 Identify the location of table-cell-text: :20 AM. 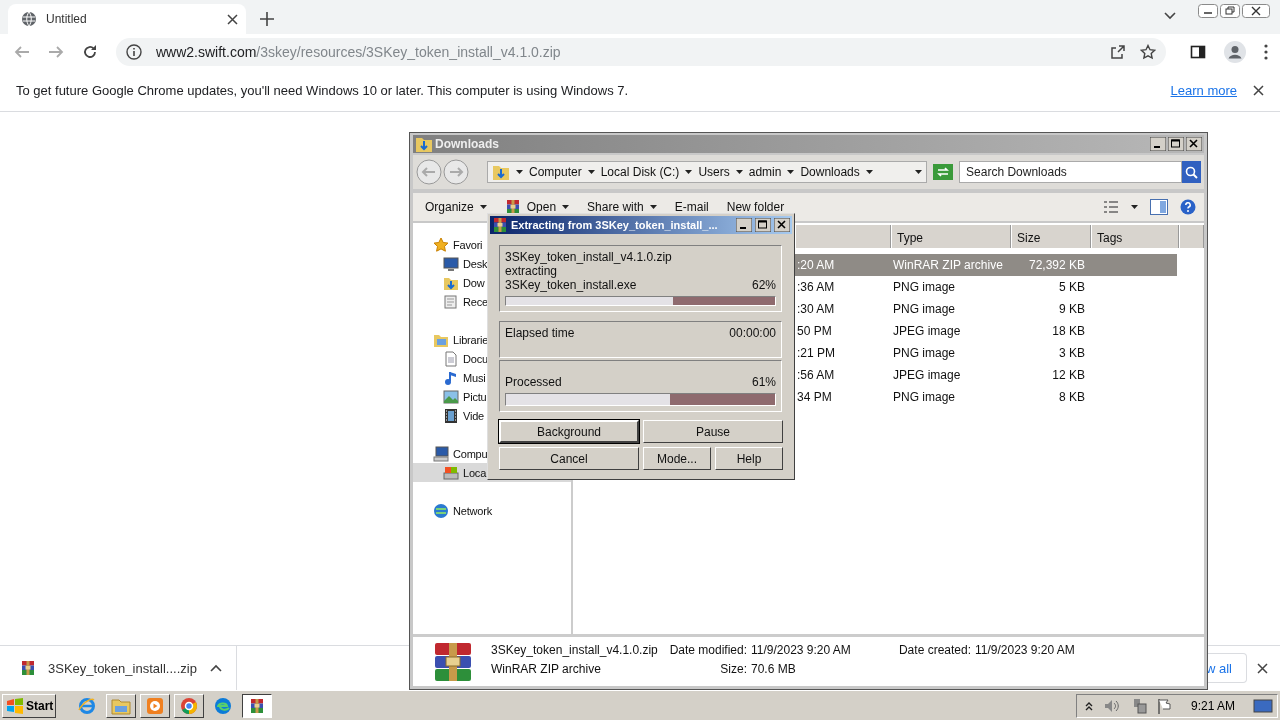
(816, 265).